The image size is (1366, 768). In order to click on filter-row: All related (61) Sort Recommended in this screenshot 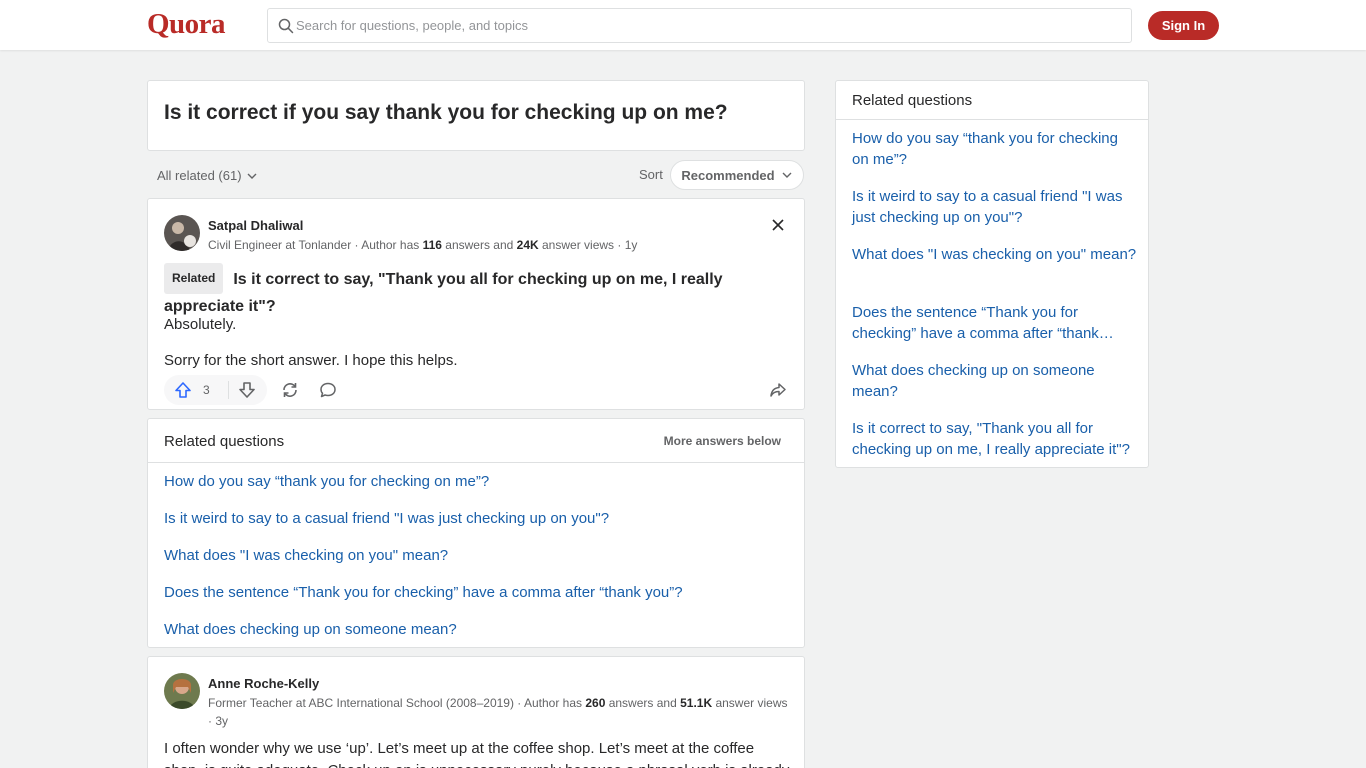, I will do `click(476, 175)`.